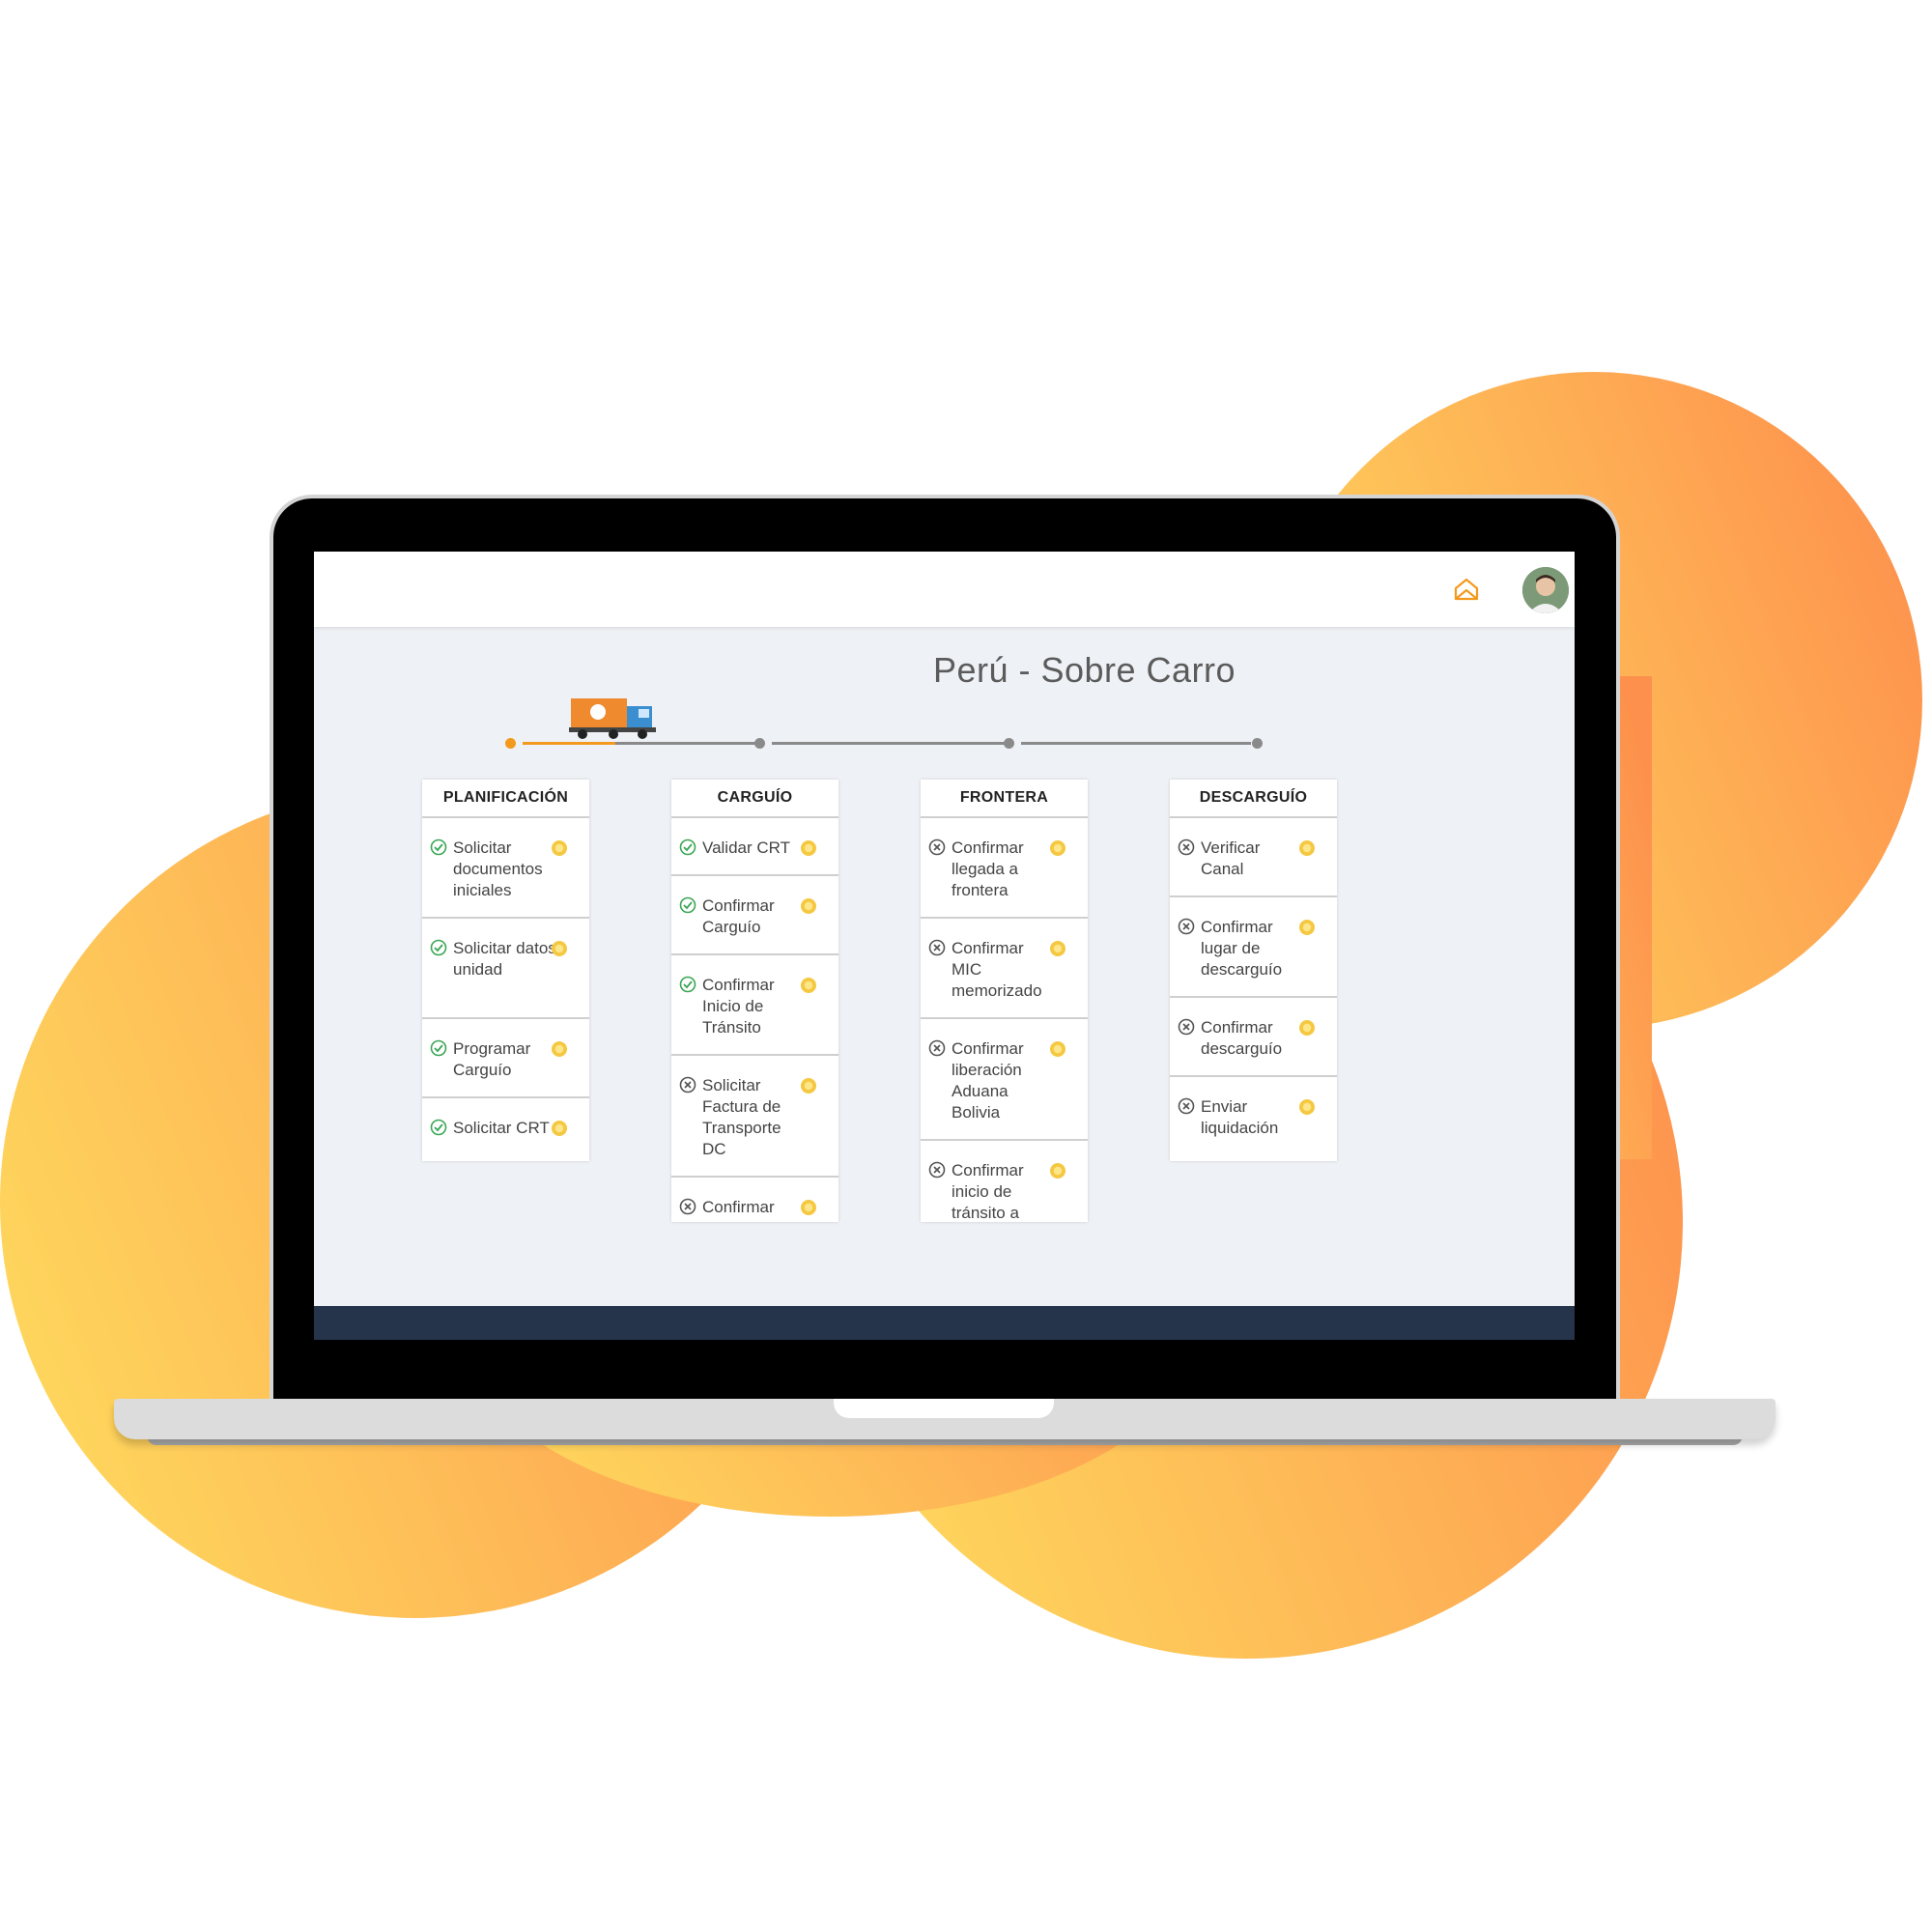 The height and width of the screenshot is (1932, 1932). What do you see at coordinates (569, 743) in the screenshot?
I see `progress-track-done` at bounding box center [569, 743].